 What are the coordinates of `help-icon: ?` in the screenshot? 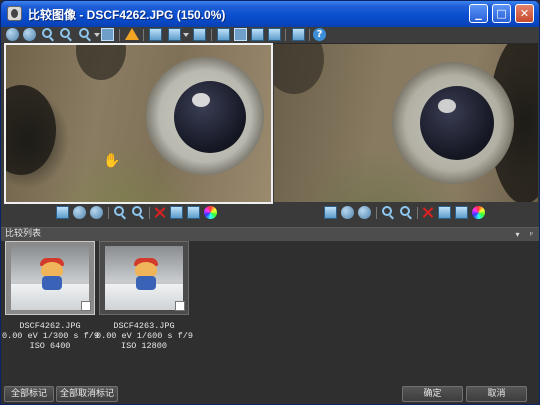 It's located at (319, 34).